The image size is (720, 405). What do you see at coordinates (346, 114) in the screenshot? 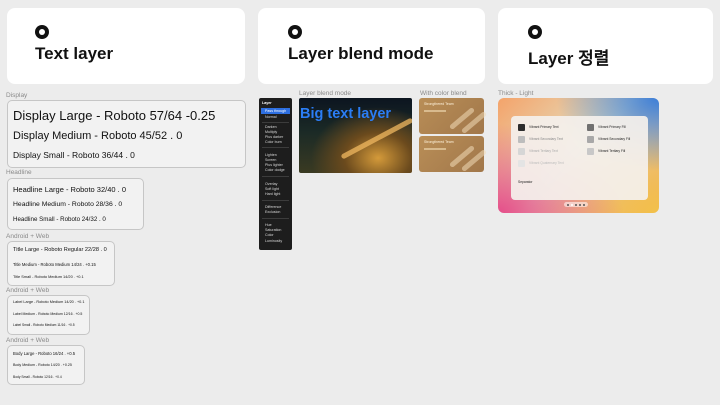
I see `big-text-layer: Big text layer` at bounding box center [346, 114].